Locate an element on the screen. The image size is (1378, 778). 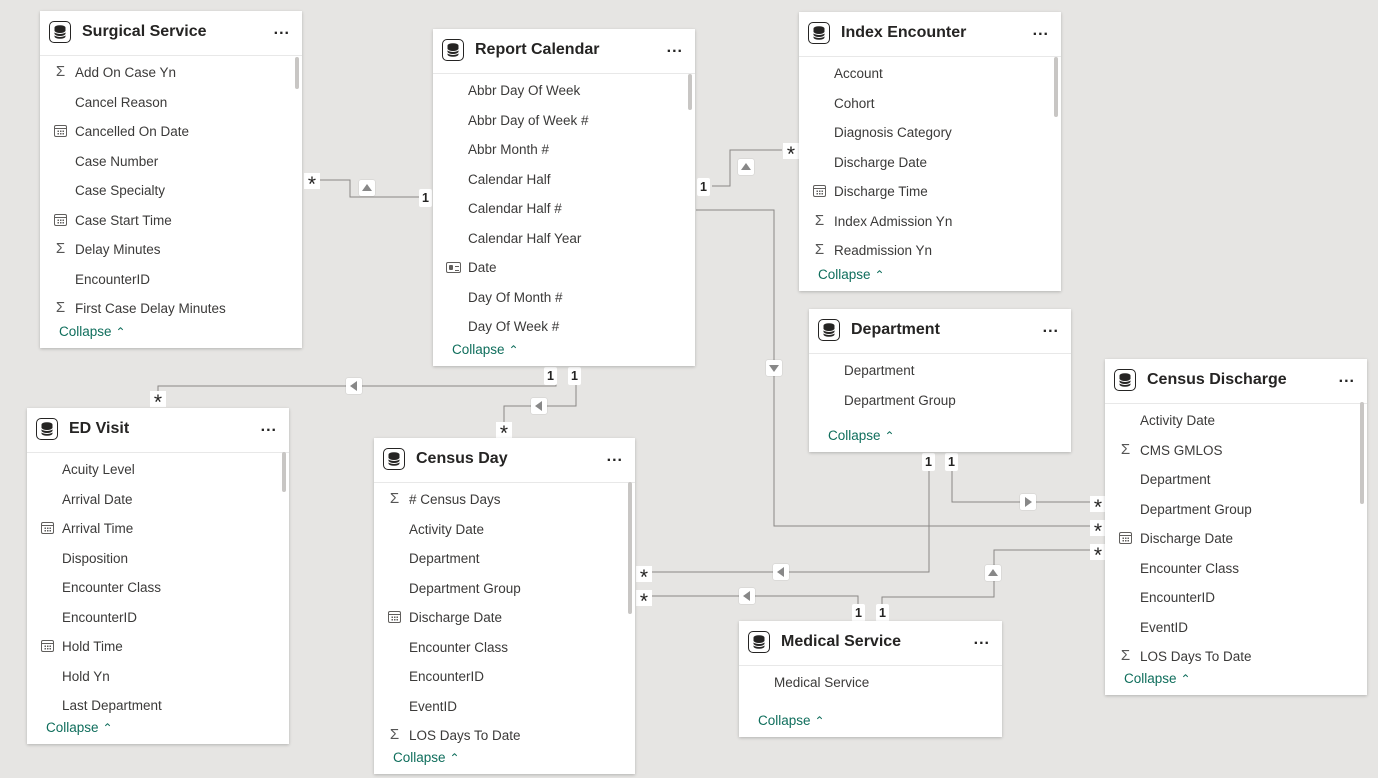
field-cohort: Cohort is located at coordinates (930, 104).